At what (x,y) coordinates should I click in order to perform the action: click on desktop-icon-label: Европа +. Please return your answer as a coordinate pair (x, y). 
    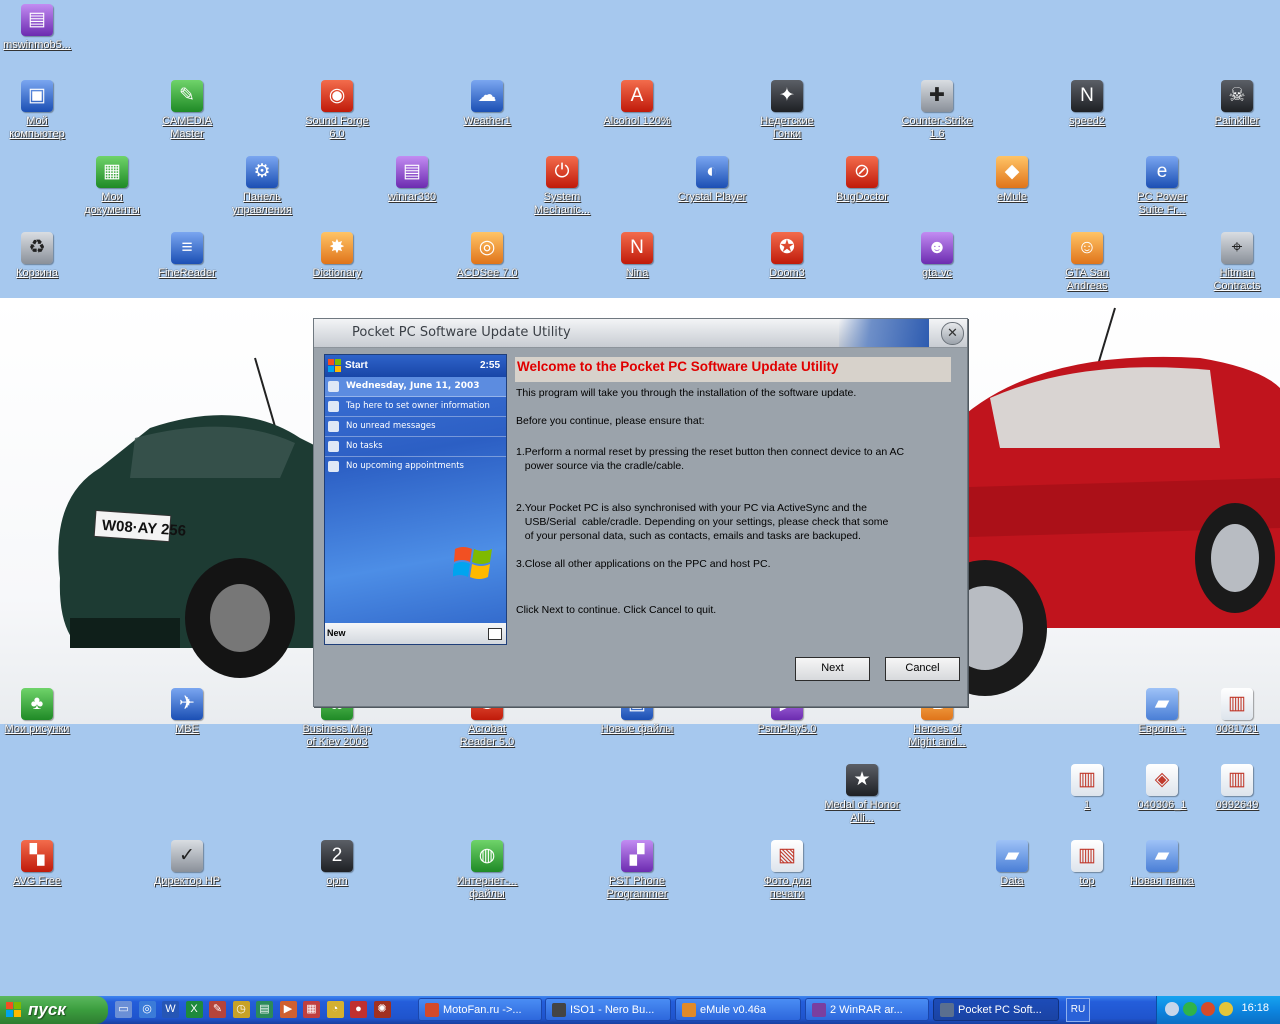
    Looking at the image, I should click on (1162, 729).